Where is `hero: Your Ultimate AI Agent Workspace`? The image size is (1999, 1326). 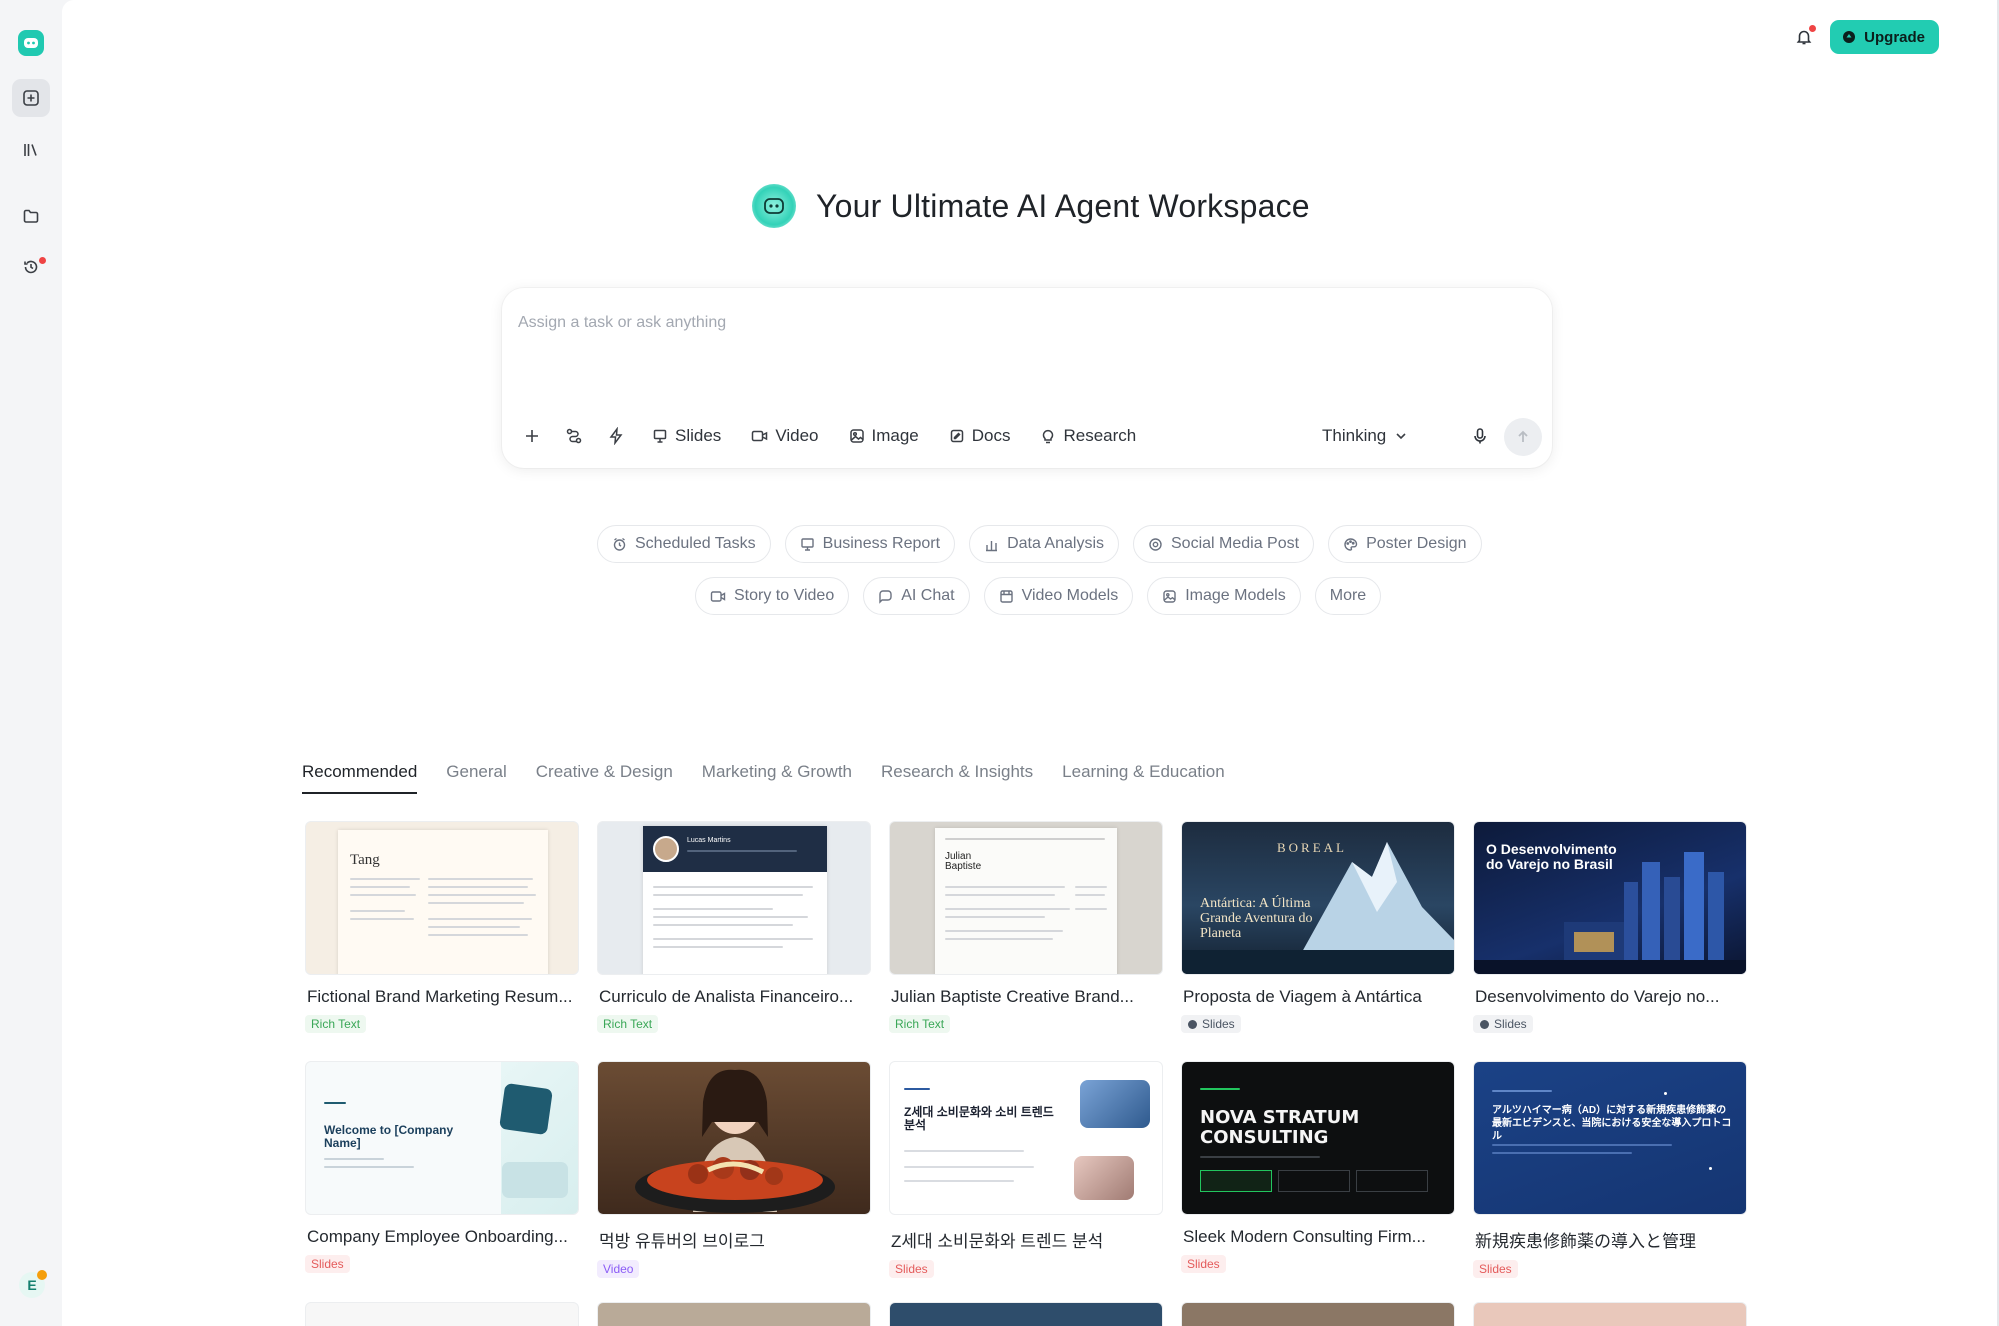
hero: Your Ultimate AI Agent Workspace is located at coordinates (1031, 206).